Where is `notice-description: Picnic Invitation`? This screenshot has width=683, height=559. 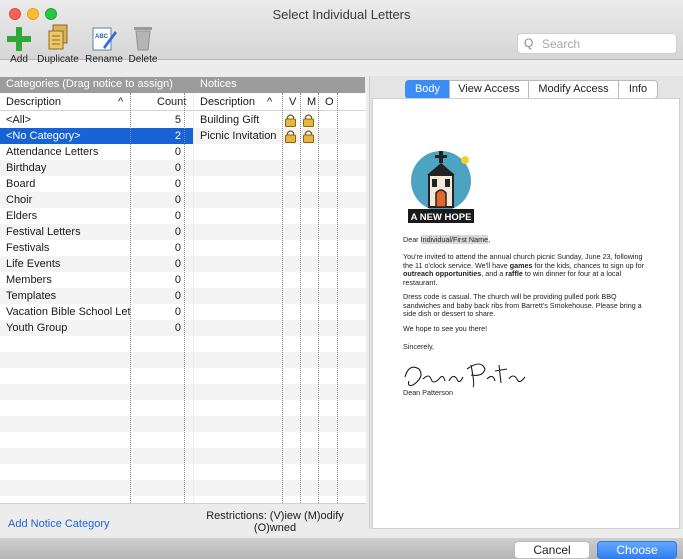 notice-description: Picnic Invitation is located at coordinates (238, 136).